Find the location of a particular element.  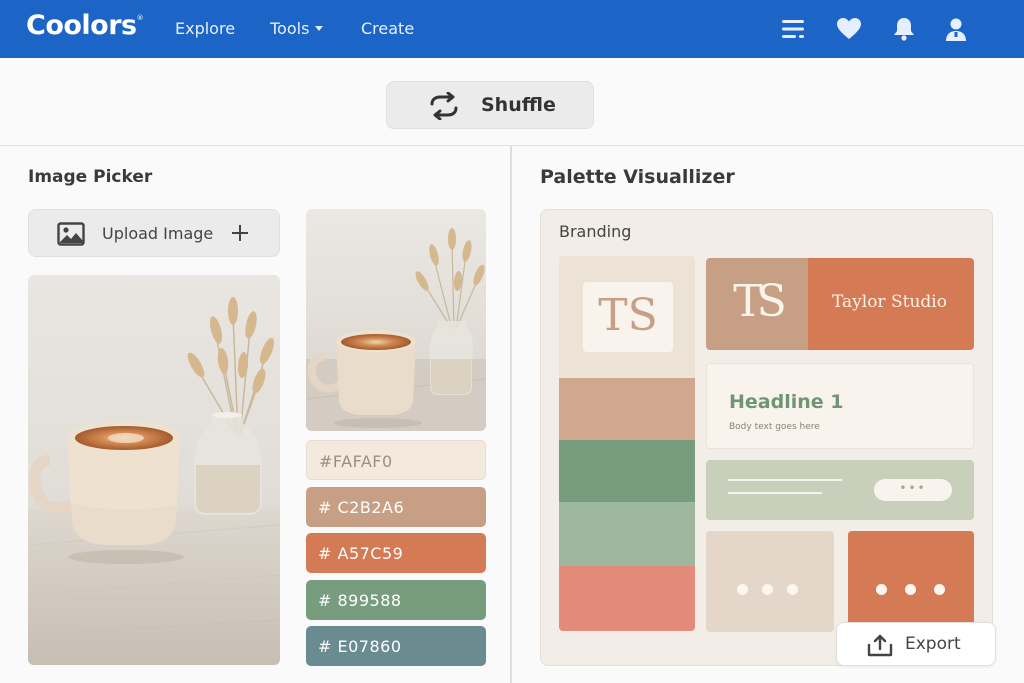

color-swatch: # E07860 is located at coordinates (396, 646).